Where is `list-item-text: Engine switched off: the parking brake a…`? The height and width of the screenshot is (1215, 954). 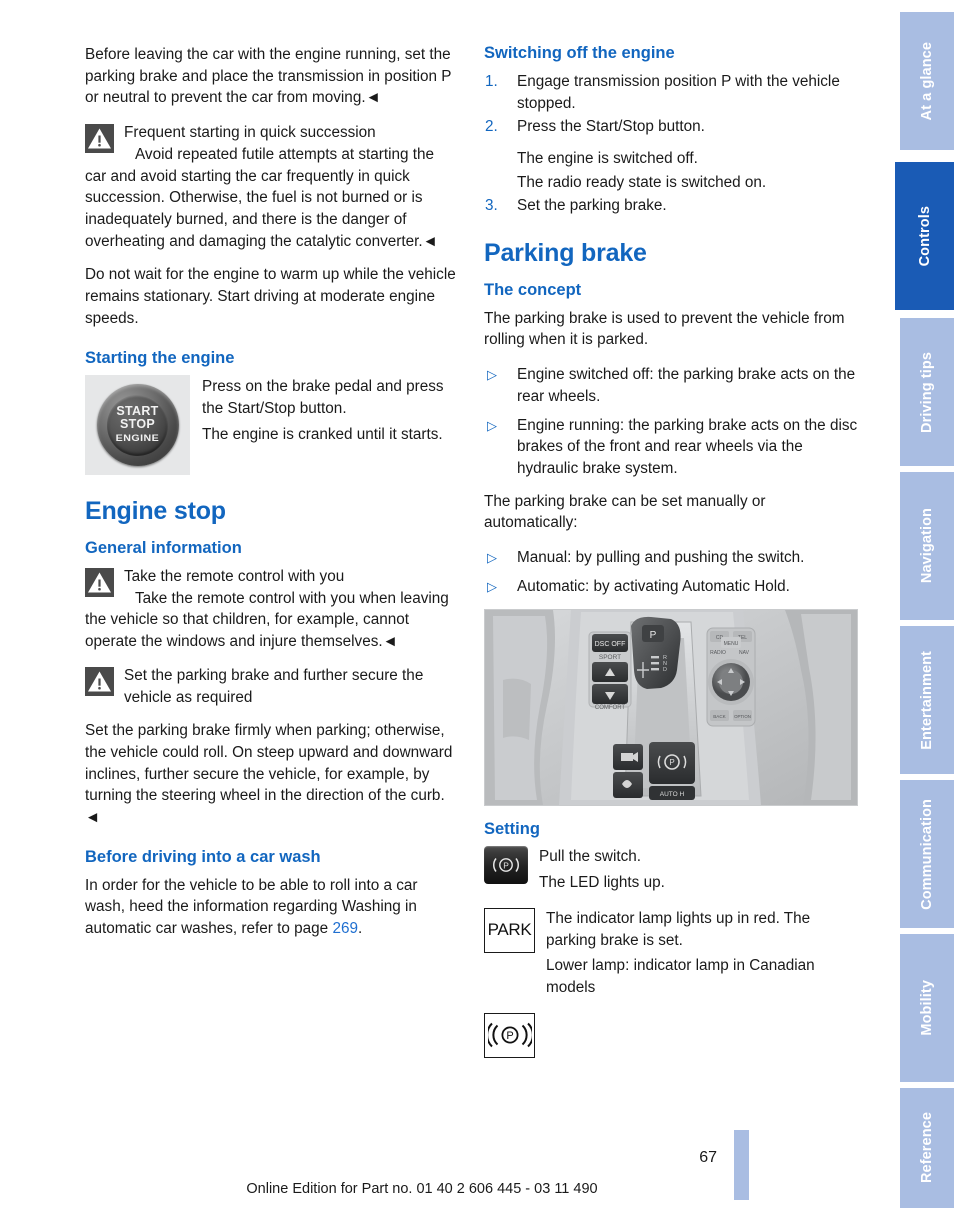
list-item-text: Engine switched off: the parking brake a… is located at coordinates (686, 385).